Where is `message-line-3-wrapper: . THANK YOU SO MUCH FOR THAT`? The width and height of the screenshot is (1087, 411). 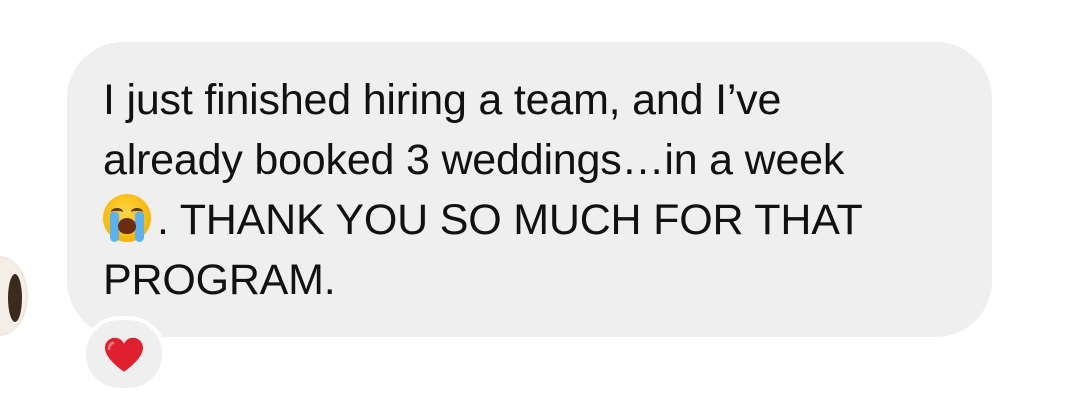
message-line-3-wrapper: . THANK YOU SO MUCH FOR THAT is located at coordinates (533, 220).